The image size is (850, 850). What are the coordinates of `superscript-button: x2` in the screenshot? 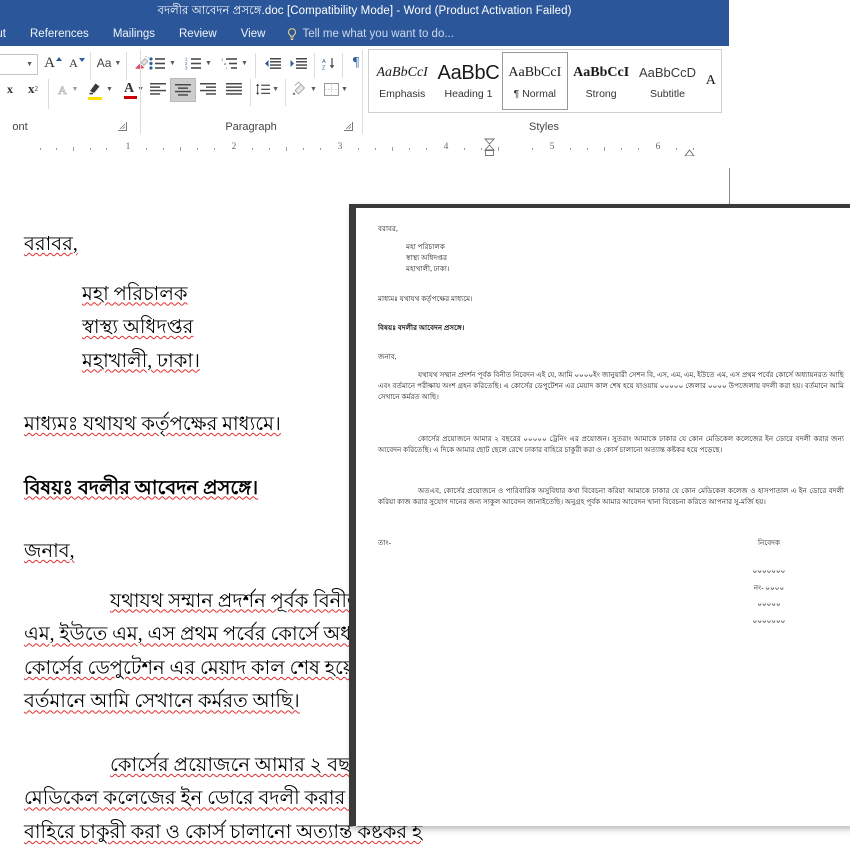 It's located at (33, 89).